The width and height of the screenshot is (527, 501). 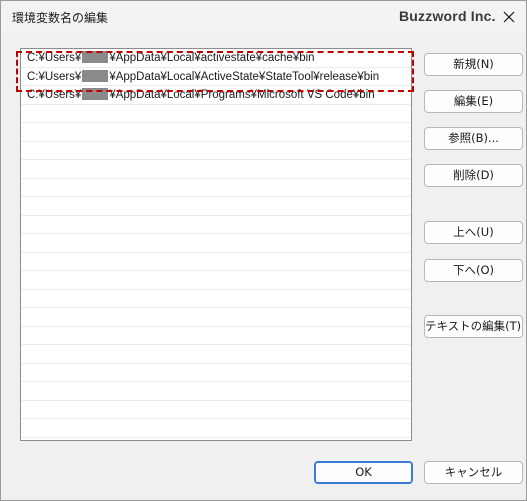 I want to click on dialog-title: 環境変数名の編集, so click(x=60, y=18).